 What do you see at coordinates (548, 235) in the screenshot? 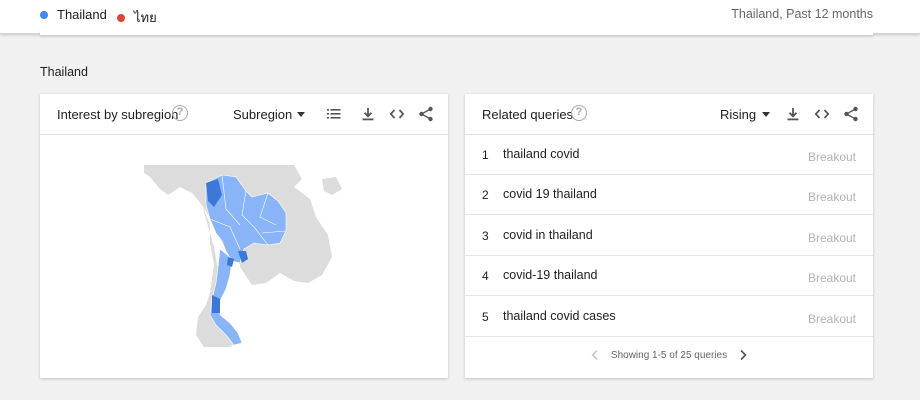
I see `query-text: covid in thailand` at bounding box center [548, 235].